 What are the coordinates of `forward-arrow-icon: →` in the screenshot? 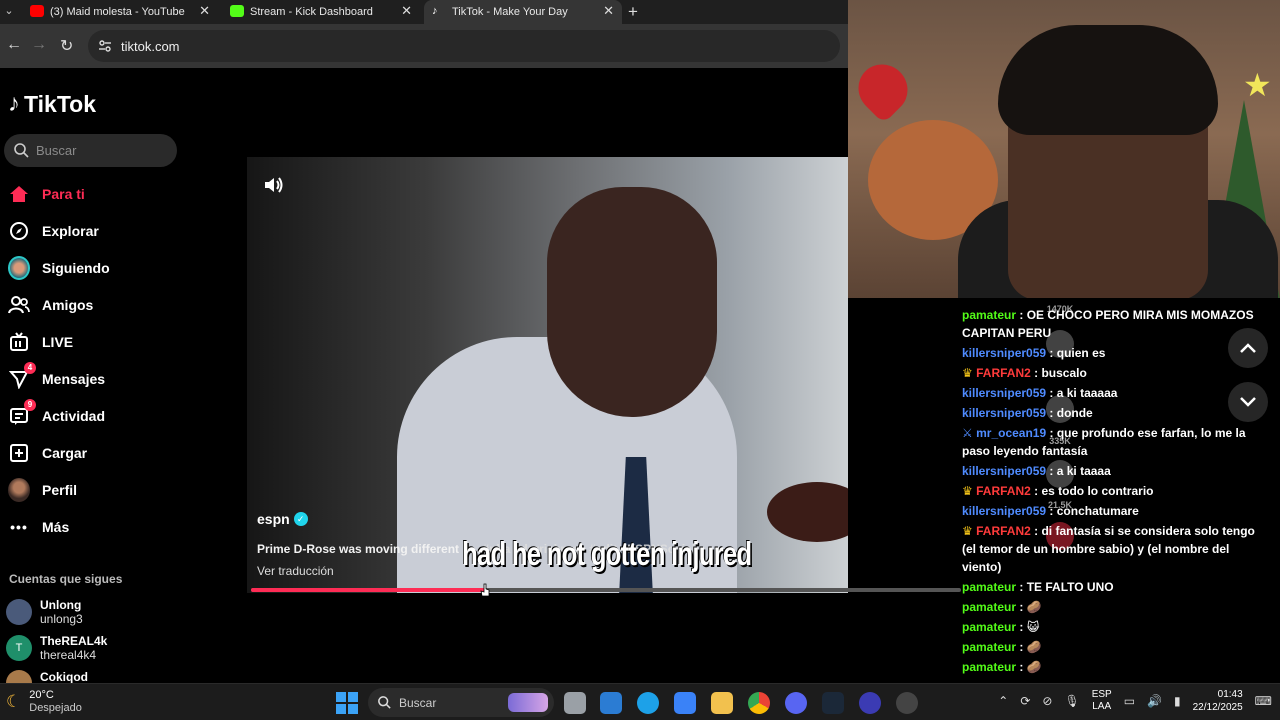 It's located at (39, 45).